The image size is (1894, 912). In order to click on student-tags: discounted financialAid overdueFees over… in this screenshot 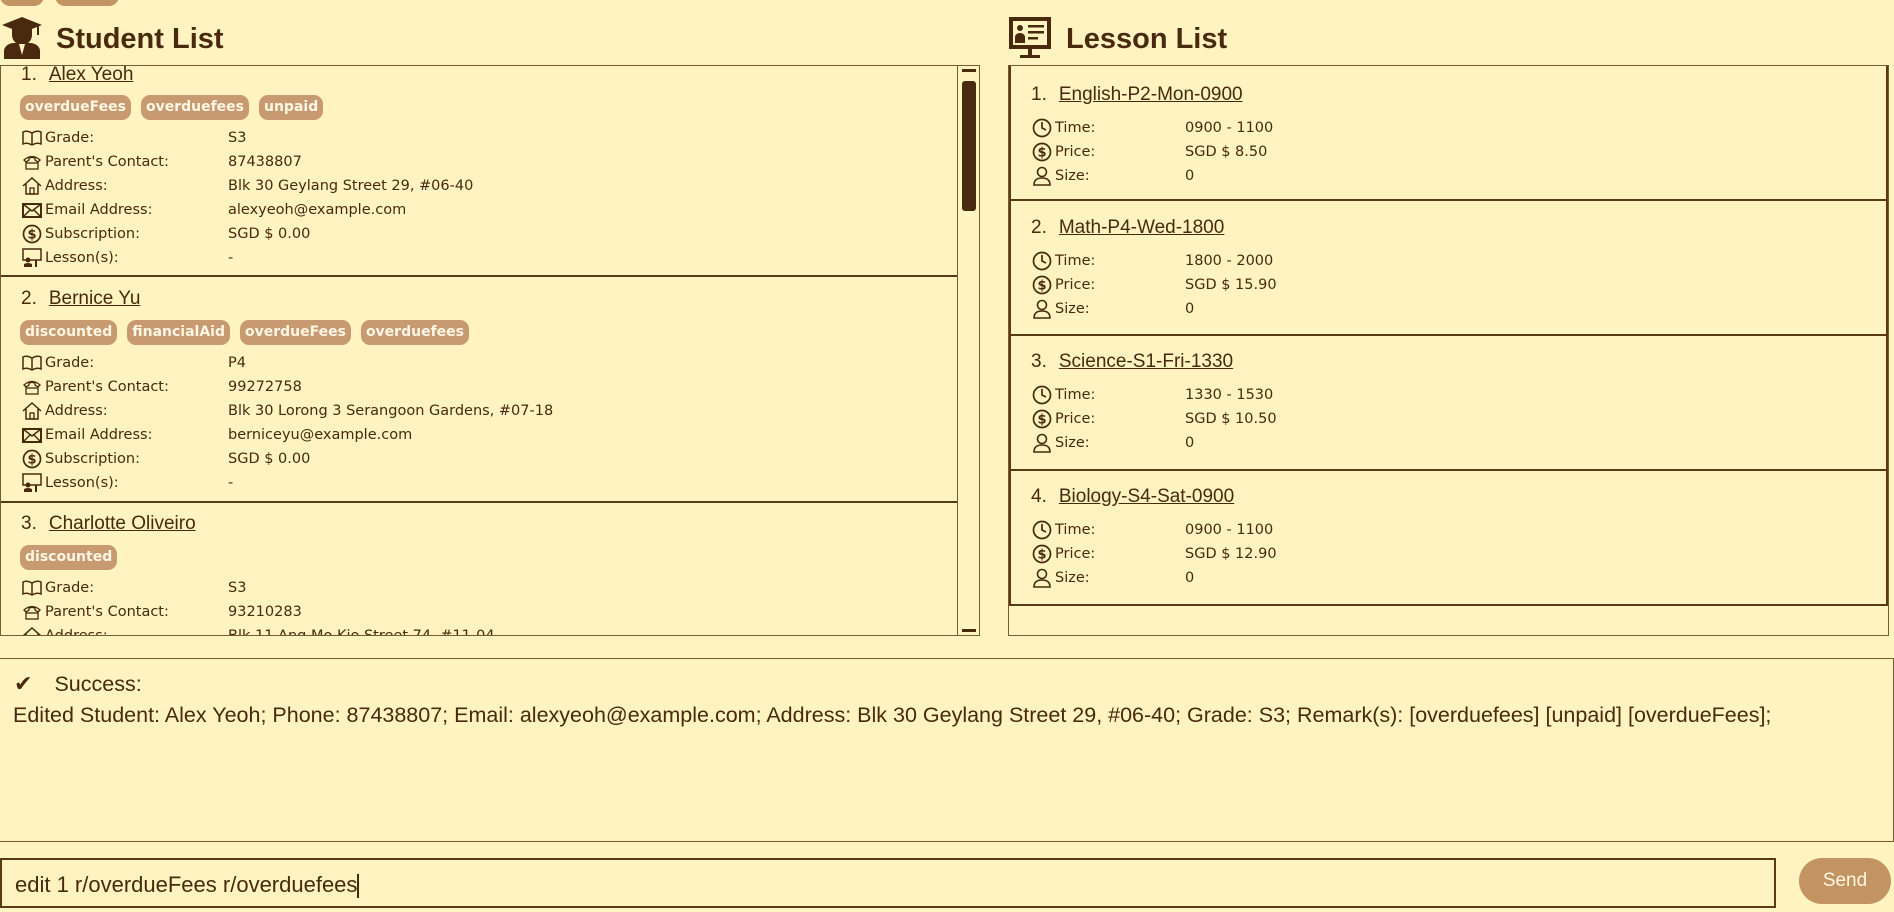, I will do `click(244, 332)`.